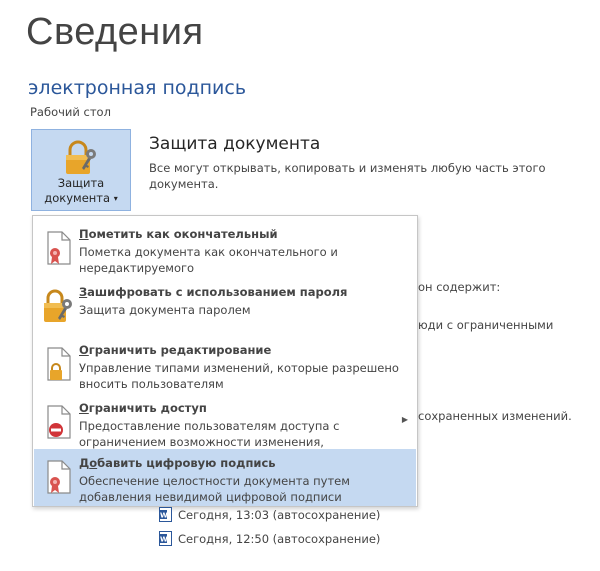 The width and height of the screenshot is (600, 571). What do you see at coordinates (180, 350) in the screenshot?
I see `menu-item-title-part: граничить редактирование` at bounding box center [180, 350].